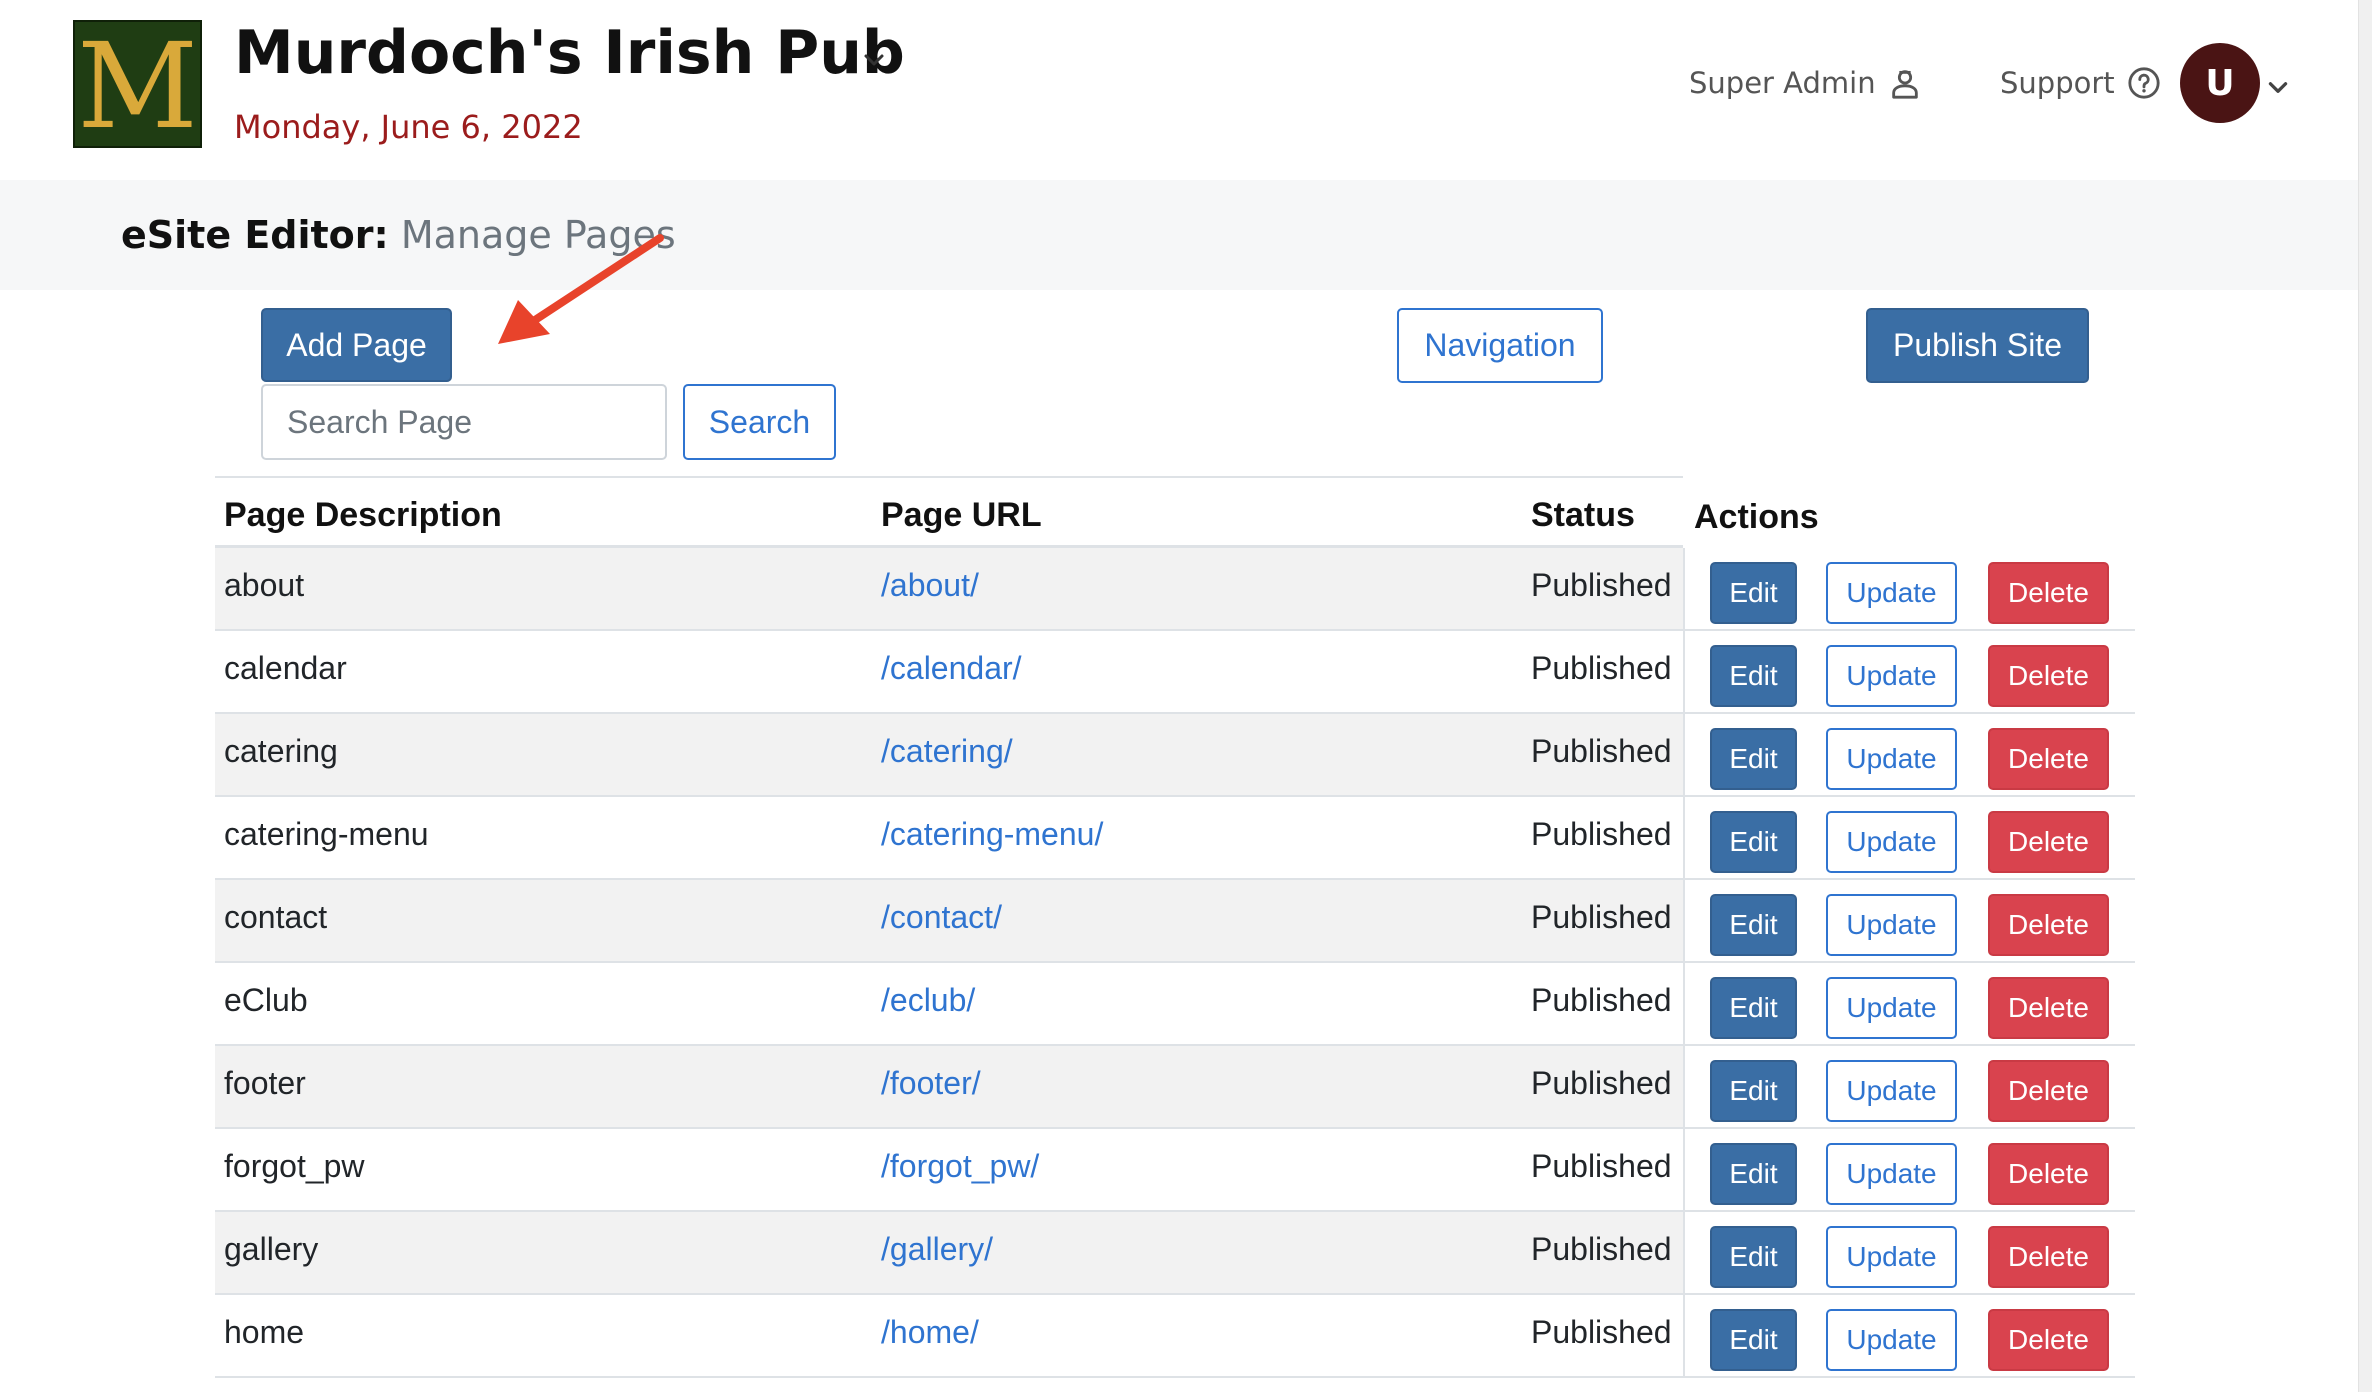 Image resolution: width=2372 pixels, height=1392 pixels. What do you see at coordinates (759, 422) in the screenshot?
I see `search-button: Search` at bounding box center [759, 422].